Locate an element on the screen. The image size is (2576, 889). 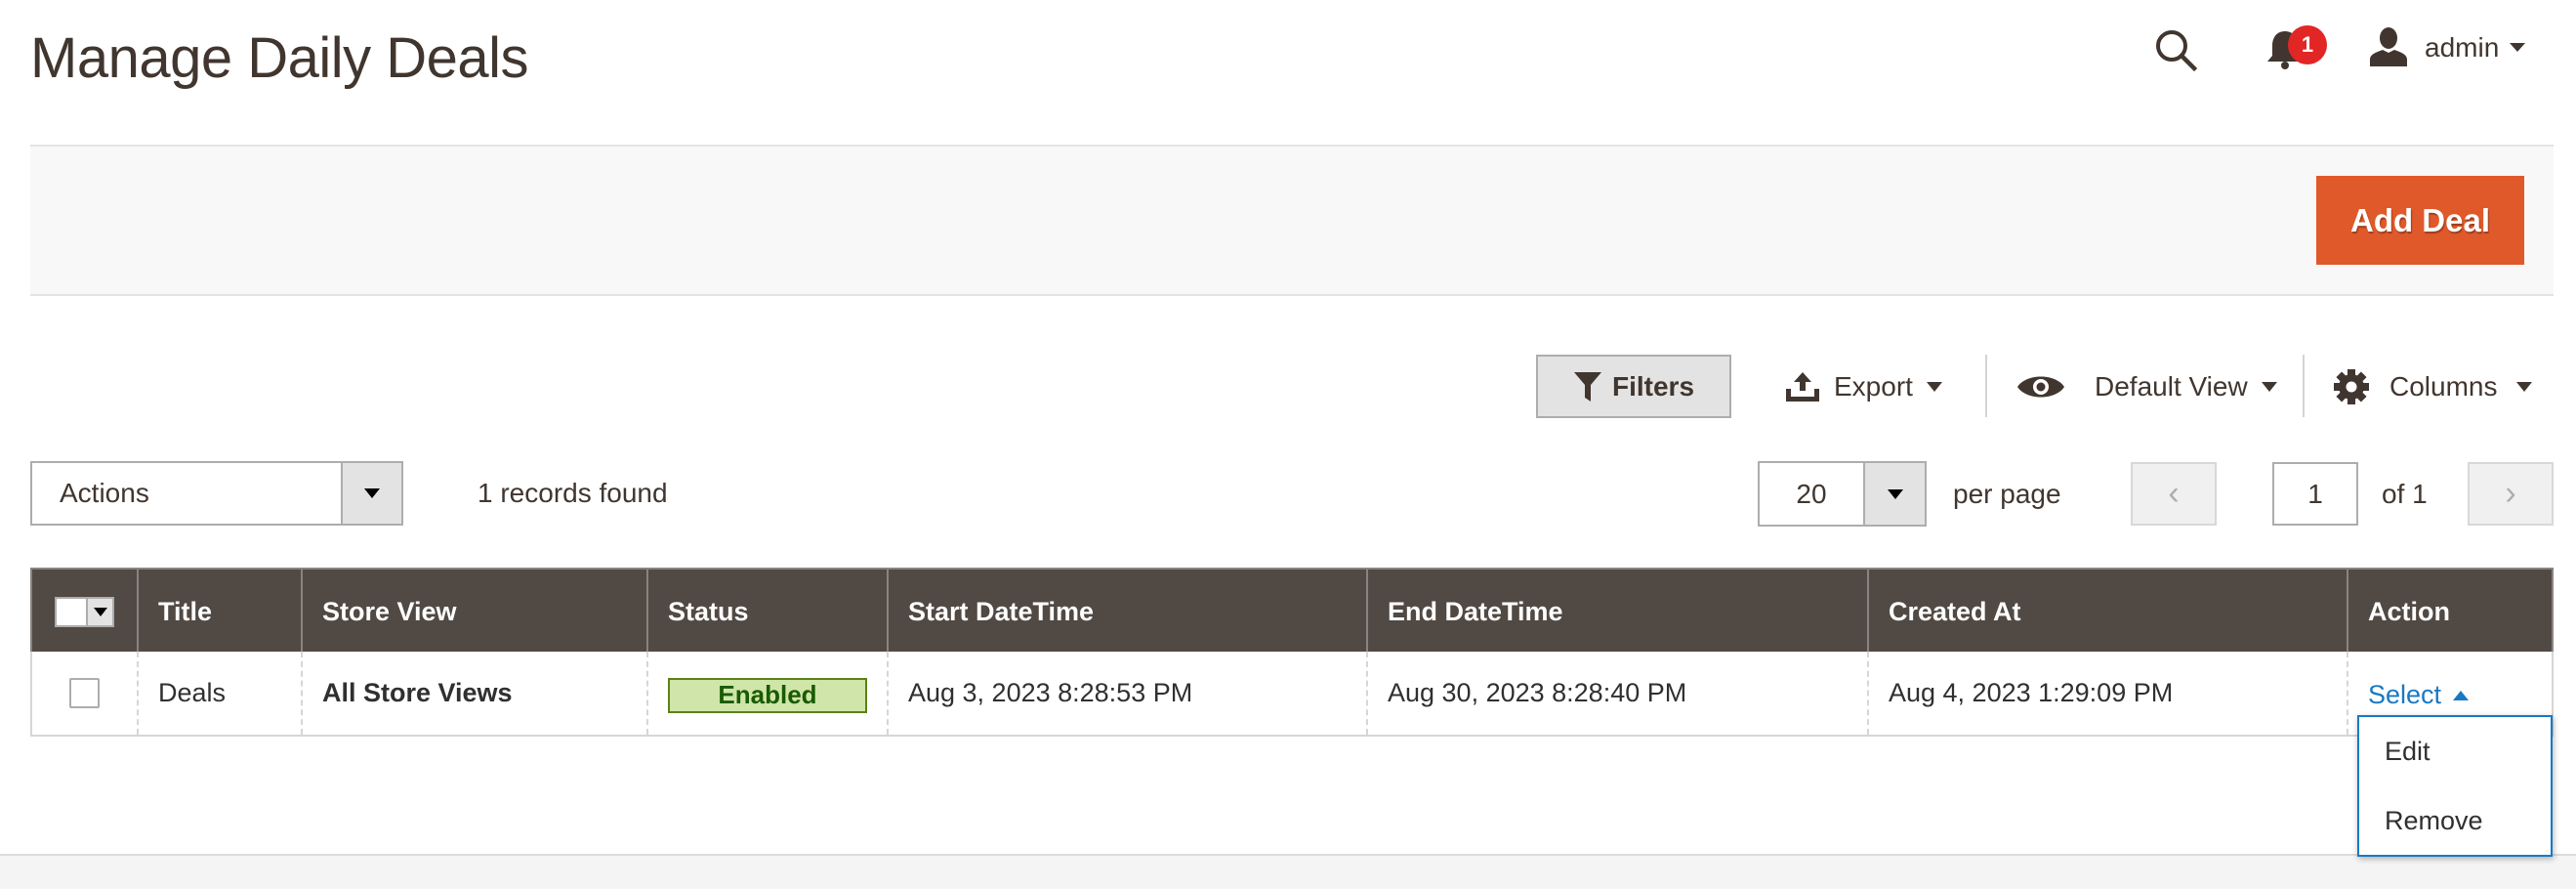
per-page-label: per page is located at coordinates (2007, 494).